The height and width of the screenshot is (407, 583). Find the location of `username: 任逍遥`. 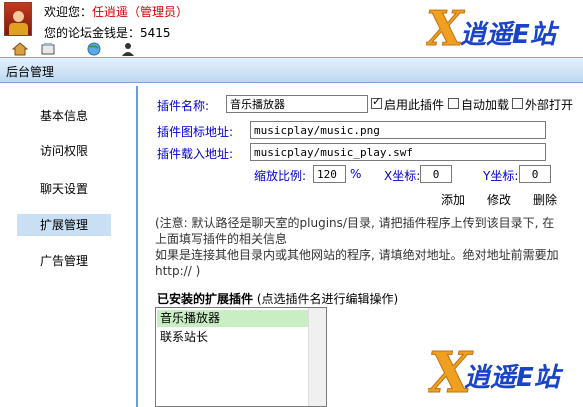

username: 任逍遥 is located at coordinates (110, 12).